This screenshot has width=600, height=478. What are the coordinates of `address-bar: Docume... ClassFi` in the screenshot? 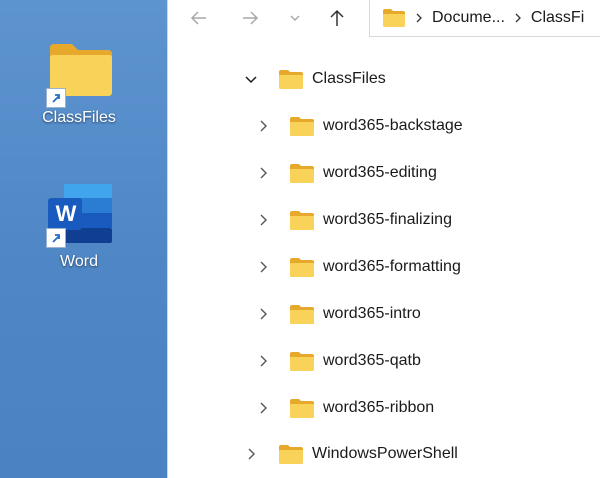 It's located at (484, 18).